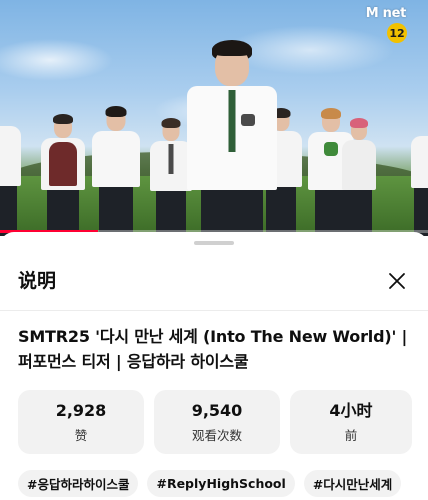 This screenshot has height=500, width=428. Describe the element at coordinates (81, 435) in the screenshot. I see `likes-label: 赞` at that location.